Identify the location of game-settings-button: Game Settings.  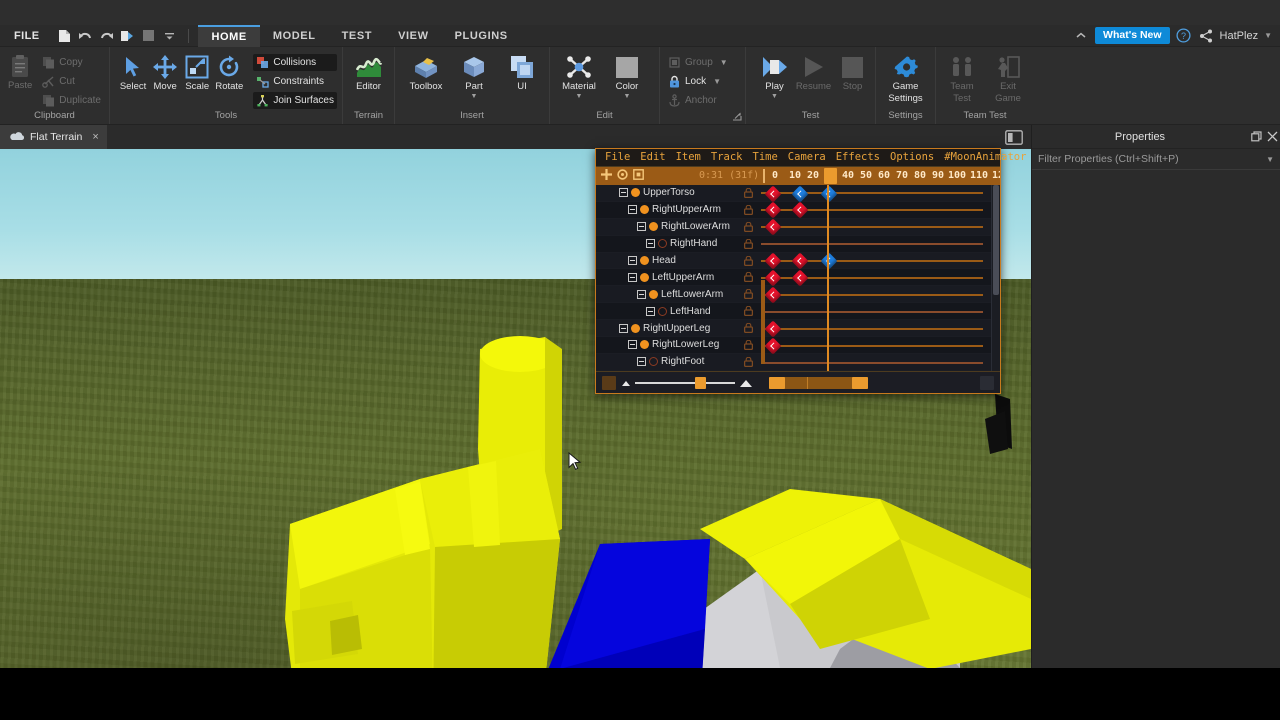
(905, 77).